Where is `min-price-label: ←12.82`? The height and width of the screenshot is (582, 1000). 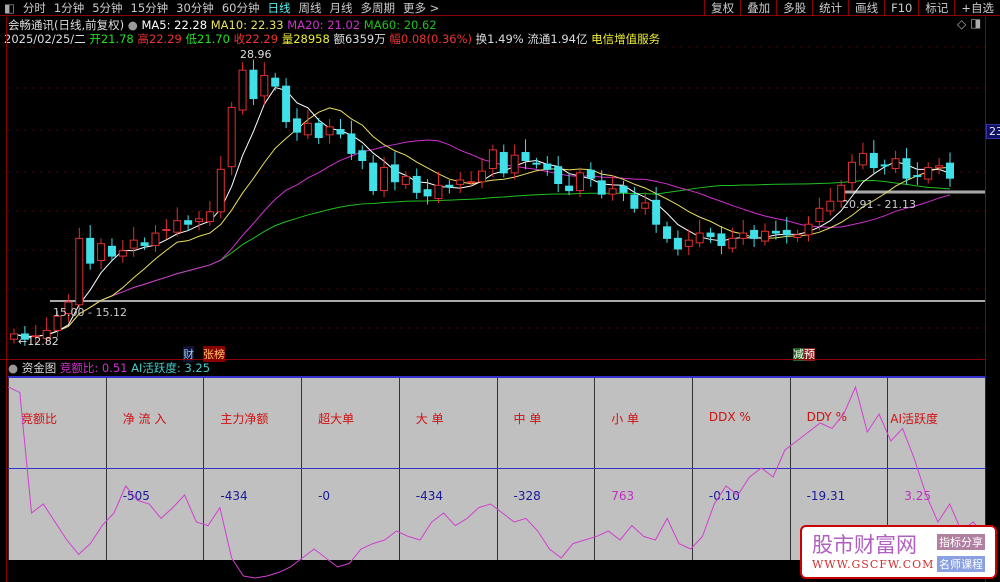 min-price-label: ←12.82 is located at coordinates (38, 341).